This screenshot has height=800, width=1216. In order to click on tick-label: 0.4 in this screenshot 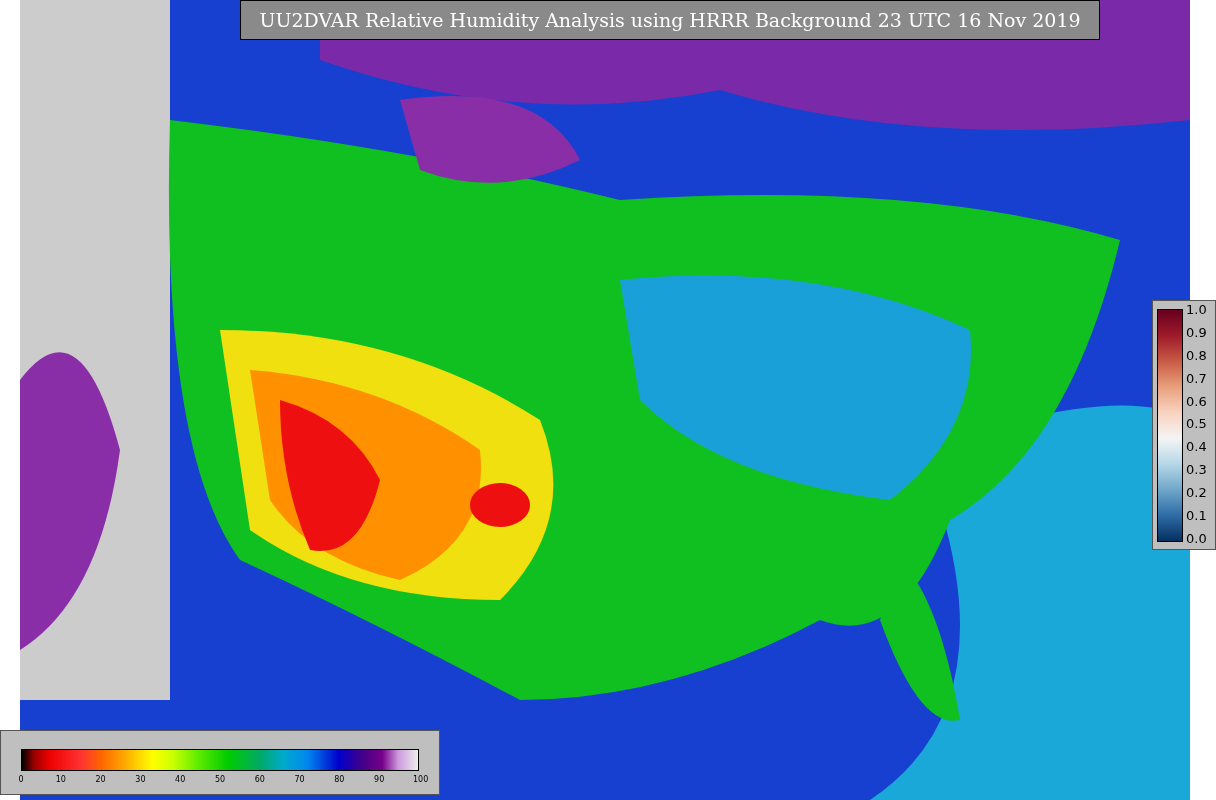, I will do `click(1196, 447)`.